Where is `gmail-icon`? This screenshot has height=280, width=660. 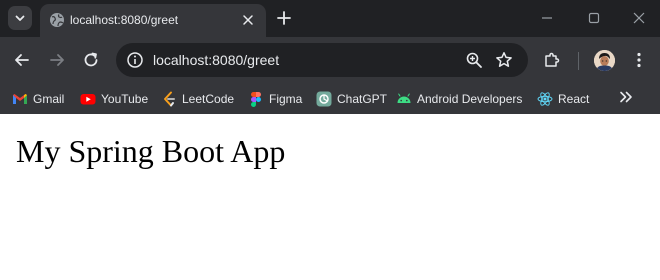 gmail-icon is located at coordinates (20, 98).